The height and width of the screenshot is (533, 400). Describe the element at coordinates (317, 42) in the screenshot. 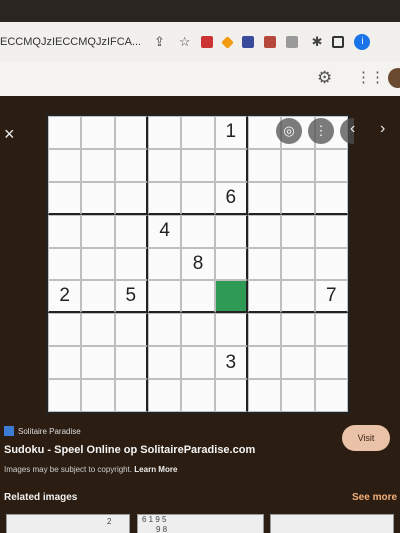

I see `extensions-puzzle-icon: ✱` at that location.